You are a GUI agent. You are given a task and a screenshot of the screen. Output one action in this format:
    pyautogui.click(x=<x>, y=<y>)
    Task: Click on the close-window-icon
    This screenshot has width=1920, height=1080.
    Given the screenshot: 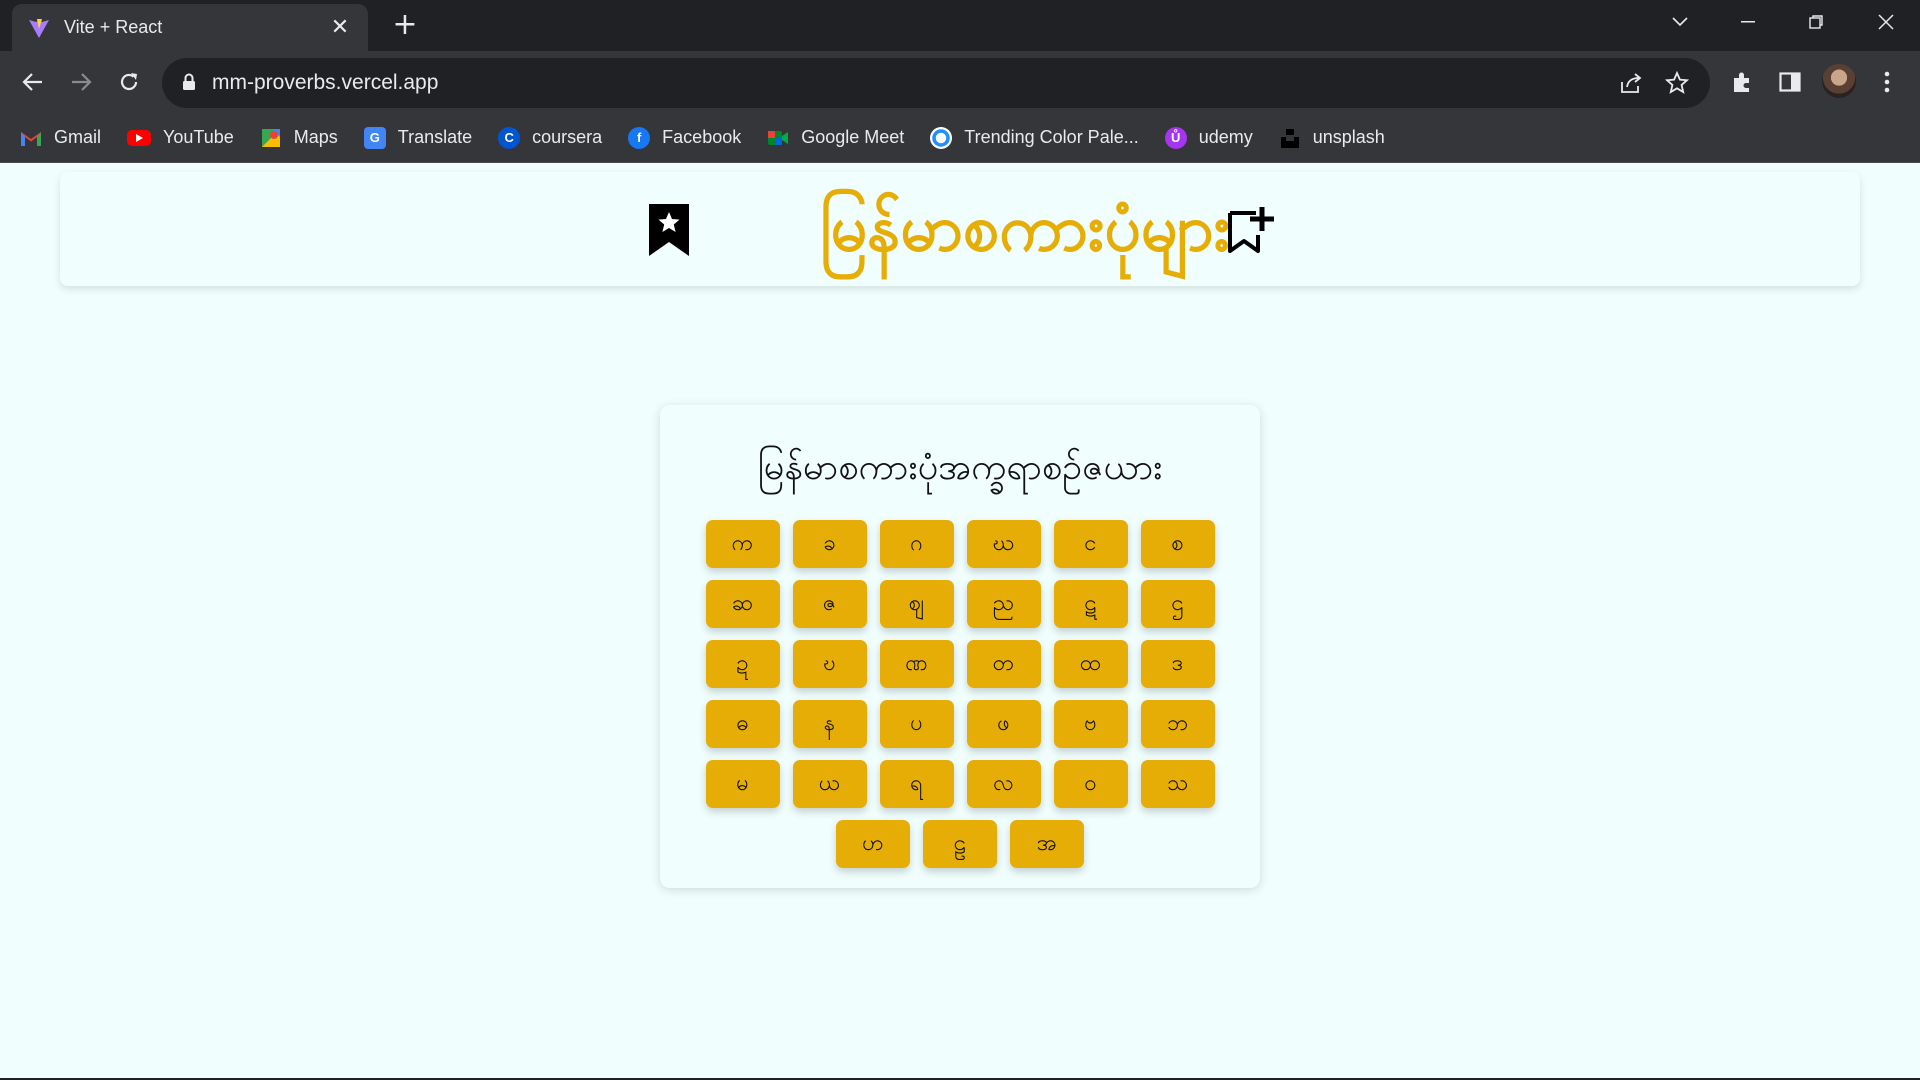 What is the action you would take?
    pyautogui.click(x=1886, y=22)
    